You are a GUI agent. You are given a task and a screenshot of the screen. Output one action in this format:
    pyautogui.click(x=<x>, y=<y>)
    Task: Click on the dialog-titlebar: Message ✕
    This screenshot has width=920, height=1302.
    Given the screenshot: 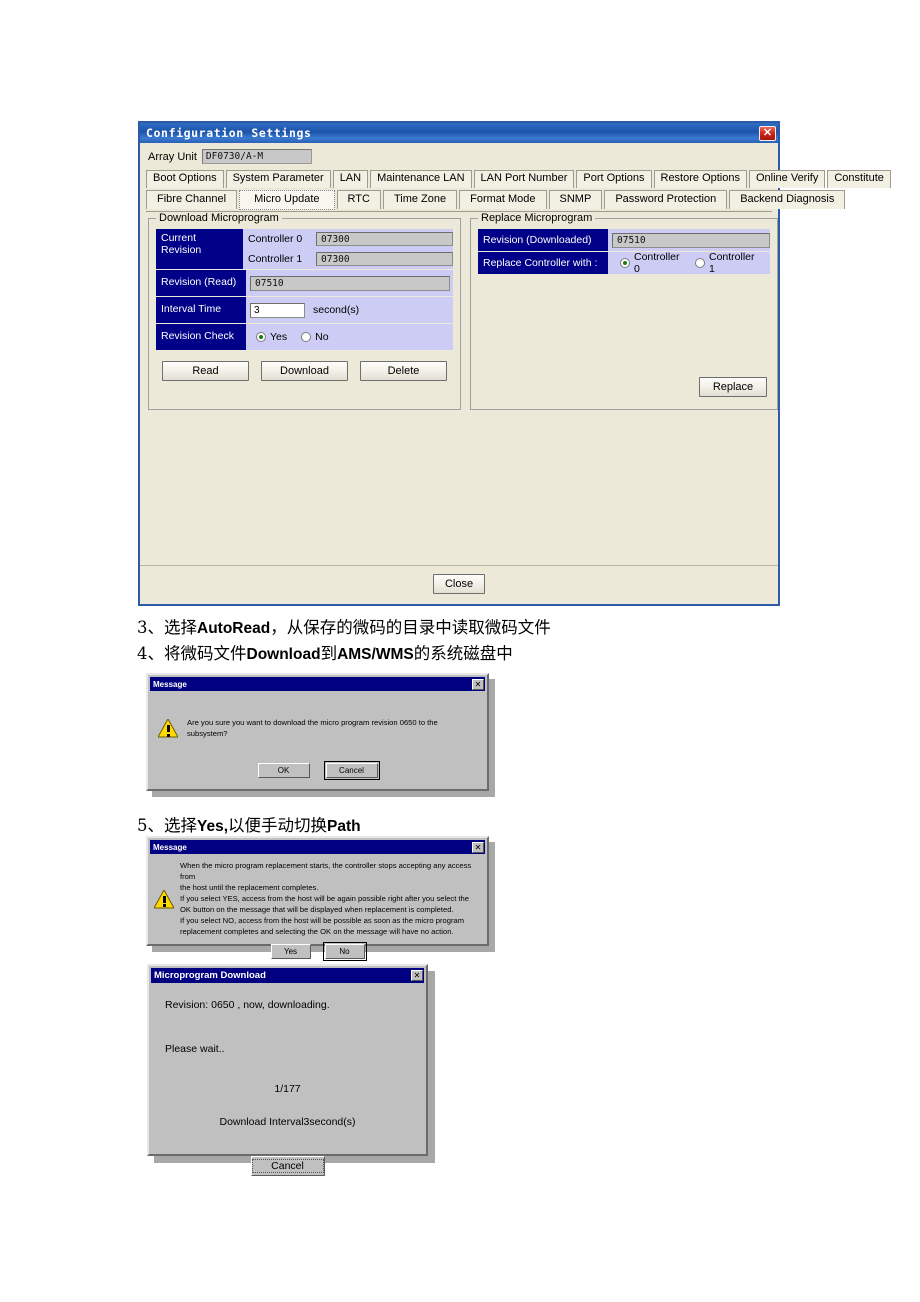 What is the action you would take?
    pyautogui.click(x=317, y=847)
    